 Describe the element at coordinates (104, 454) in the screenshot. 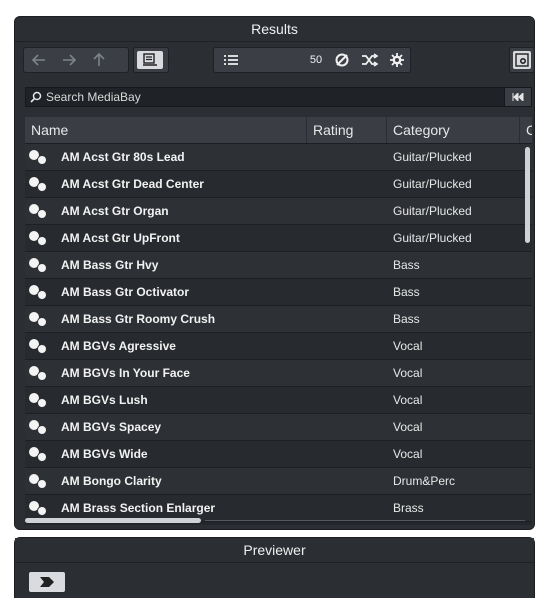

I see `preset-name: AM BGVs Wide` at that location.